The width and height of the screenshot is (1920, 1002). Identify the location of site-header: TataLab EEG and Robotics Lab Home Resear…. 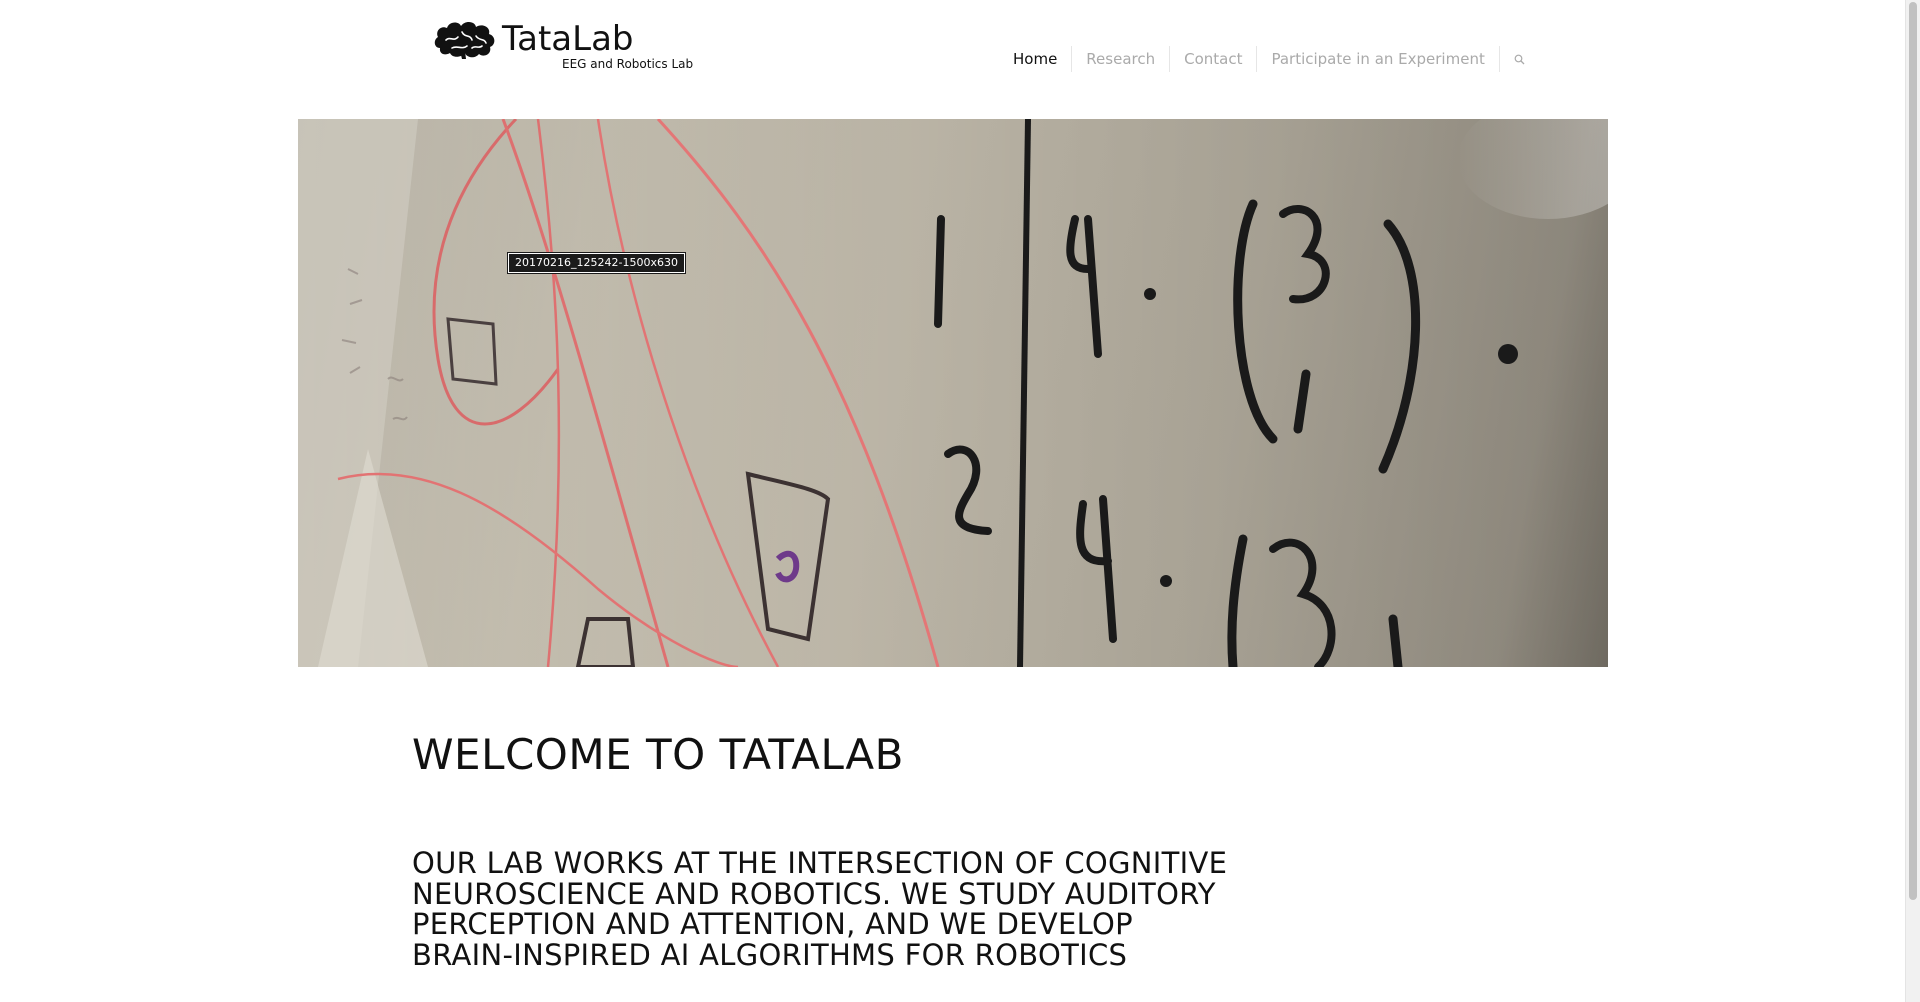
(952, 59).